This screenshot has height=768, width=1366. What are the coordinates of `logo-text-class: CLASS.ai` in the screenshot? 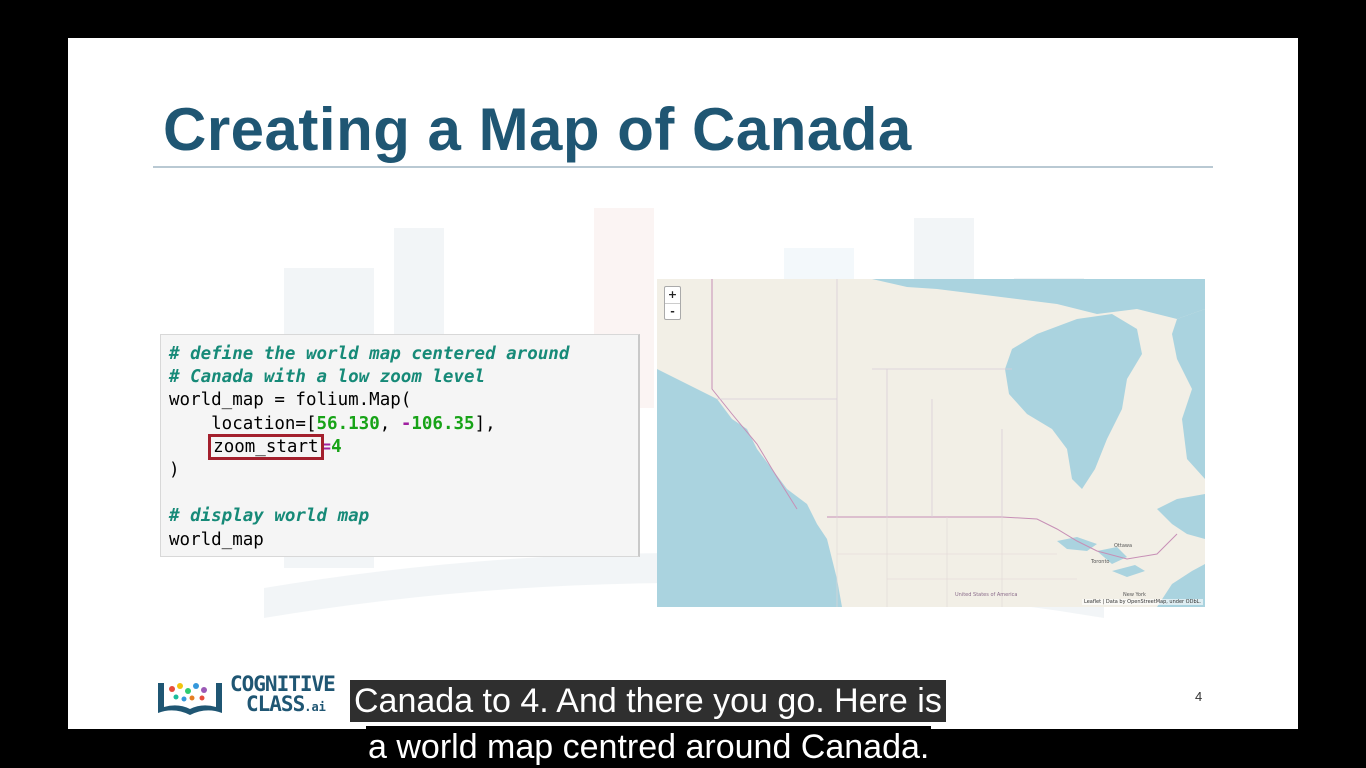 It's located at (286, 705).